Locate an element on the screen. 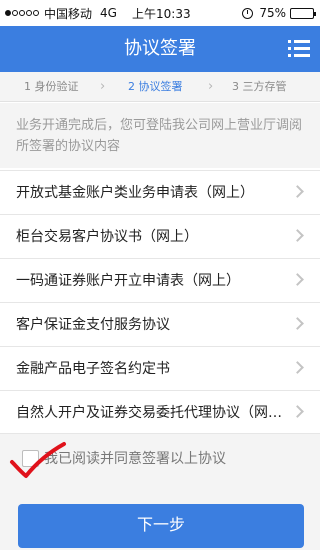 This screenshot has height=550, width=320. agreement-item: 开放式基金账户类业务申请表（网上） is located at coordinates (160, 192).